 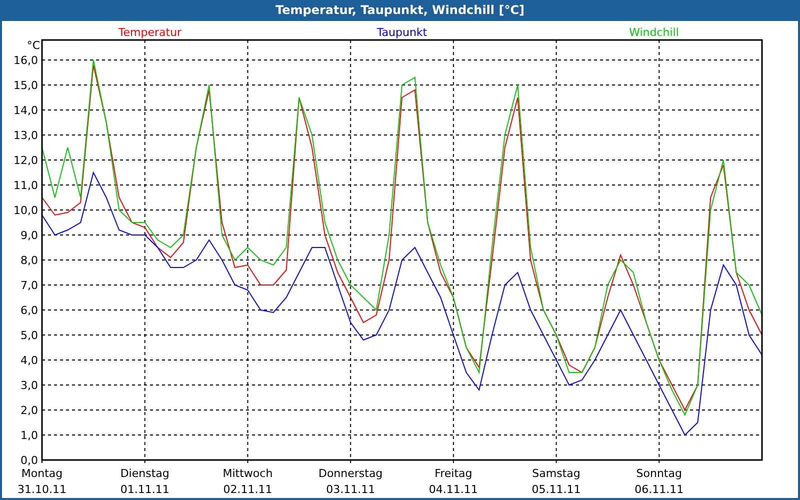 What do you see at coordinates (556, 489) in the screenshot?
I see `x-date-label: 05.11.11` at bounding box center [556, 489].